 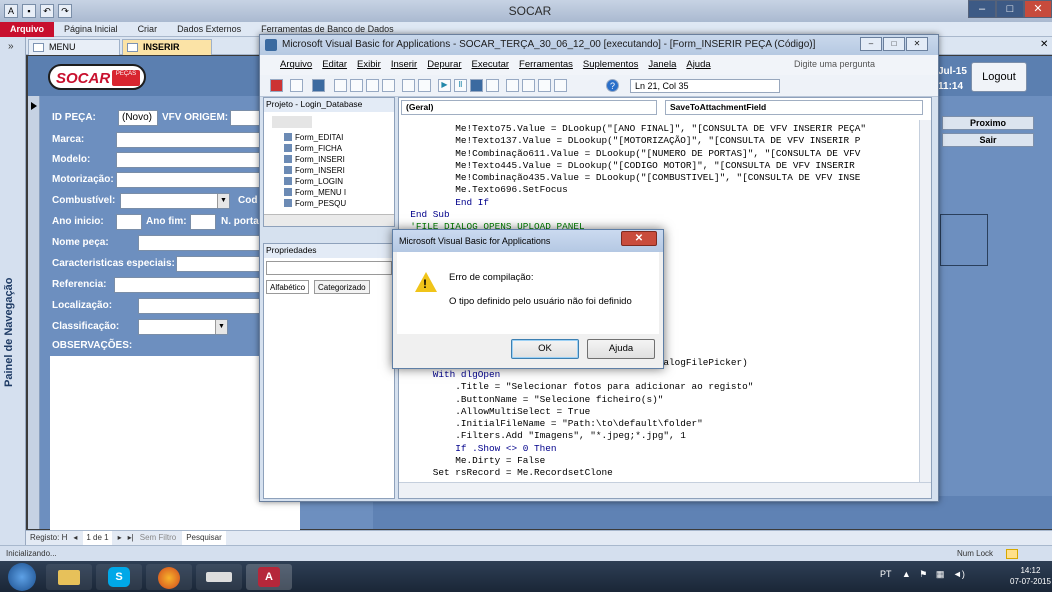 What do you see at coordinates (74, 53) in the screenshot?
I see `doc-tab-menu-principal: MENU PRINCIPAL` at bounding box center [74, 53].